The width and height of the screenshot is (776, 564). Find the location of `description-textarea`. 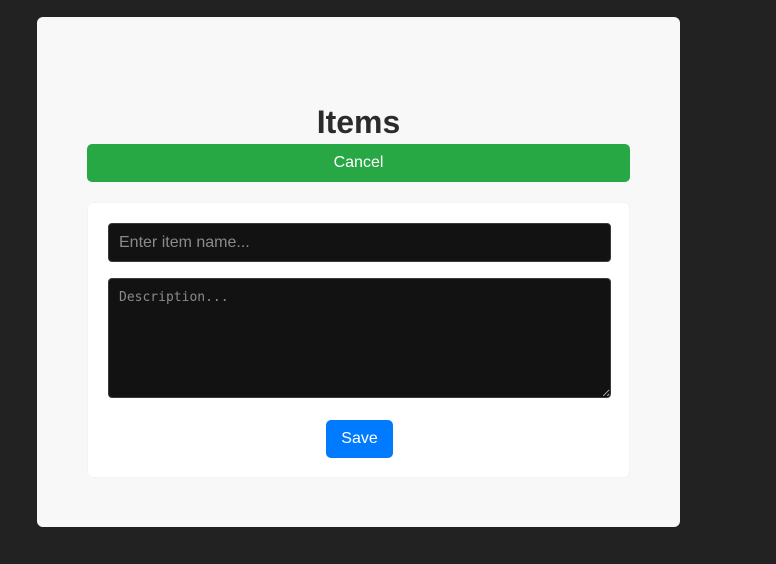

description-textarea is located at coordinates (359, 338).